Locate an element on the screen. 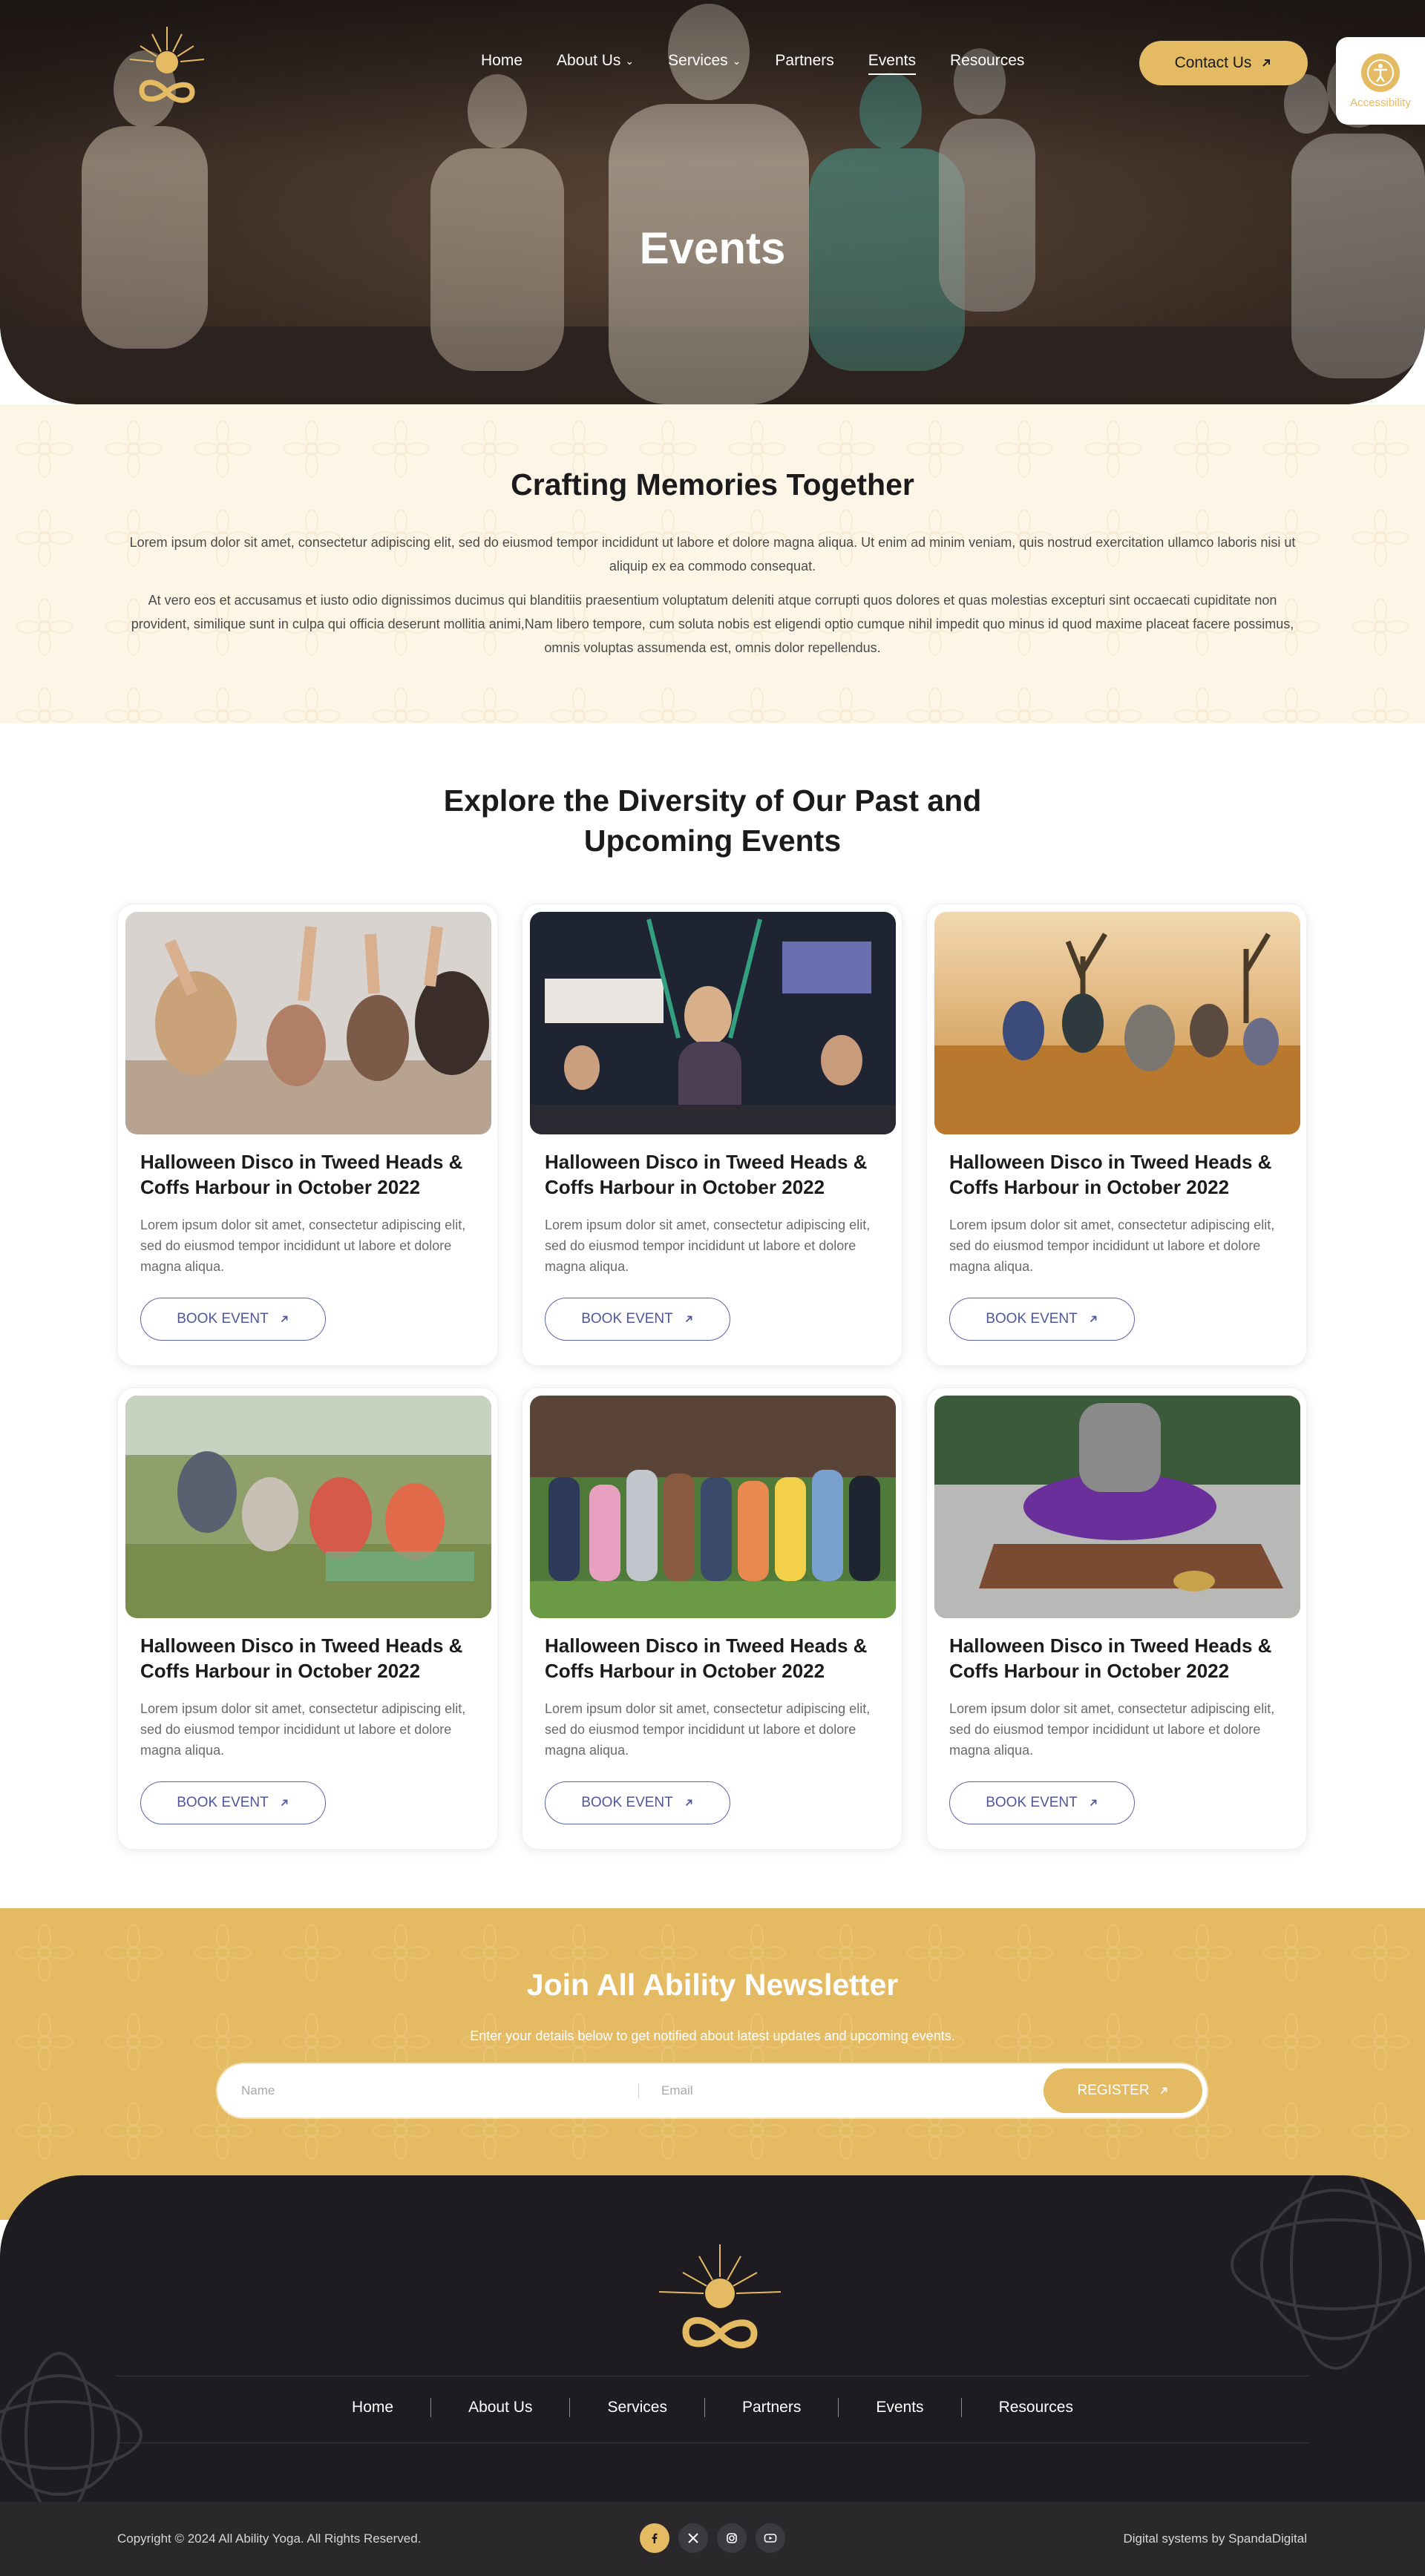 The height and width of the screenshot is (2576, 1425). nav-about-us: About Us ⌄ is located at coordinates (595, 61).